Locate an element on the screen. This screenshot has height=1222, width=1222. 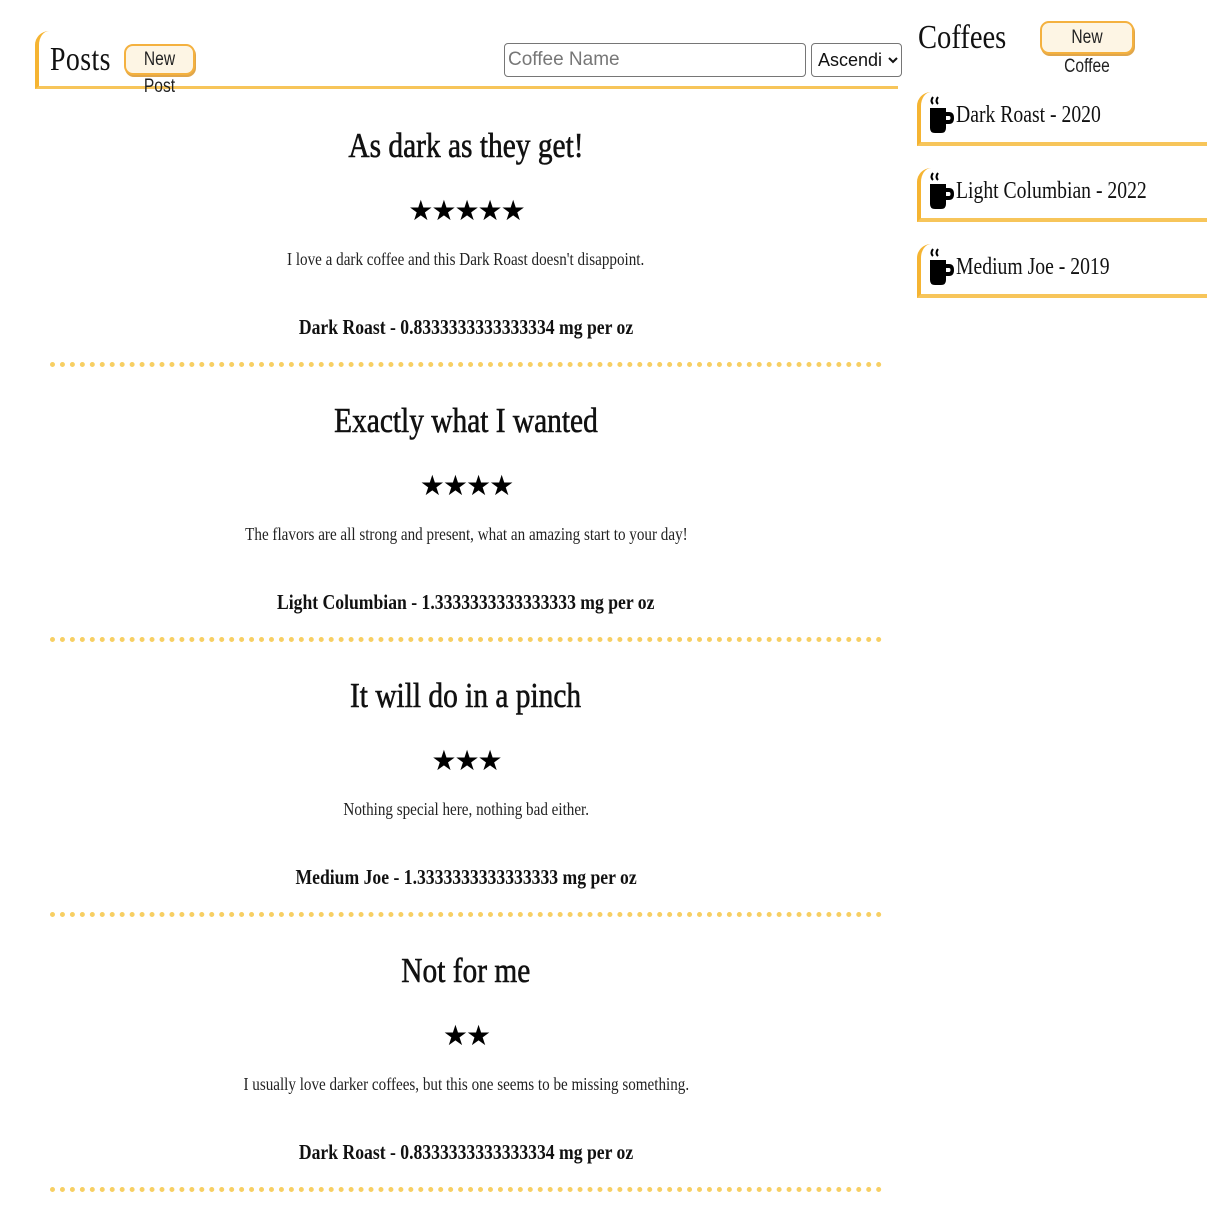
post-title: It will do in a pinch is located at coordinates (466, 696).